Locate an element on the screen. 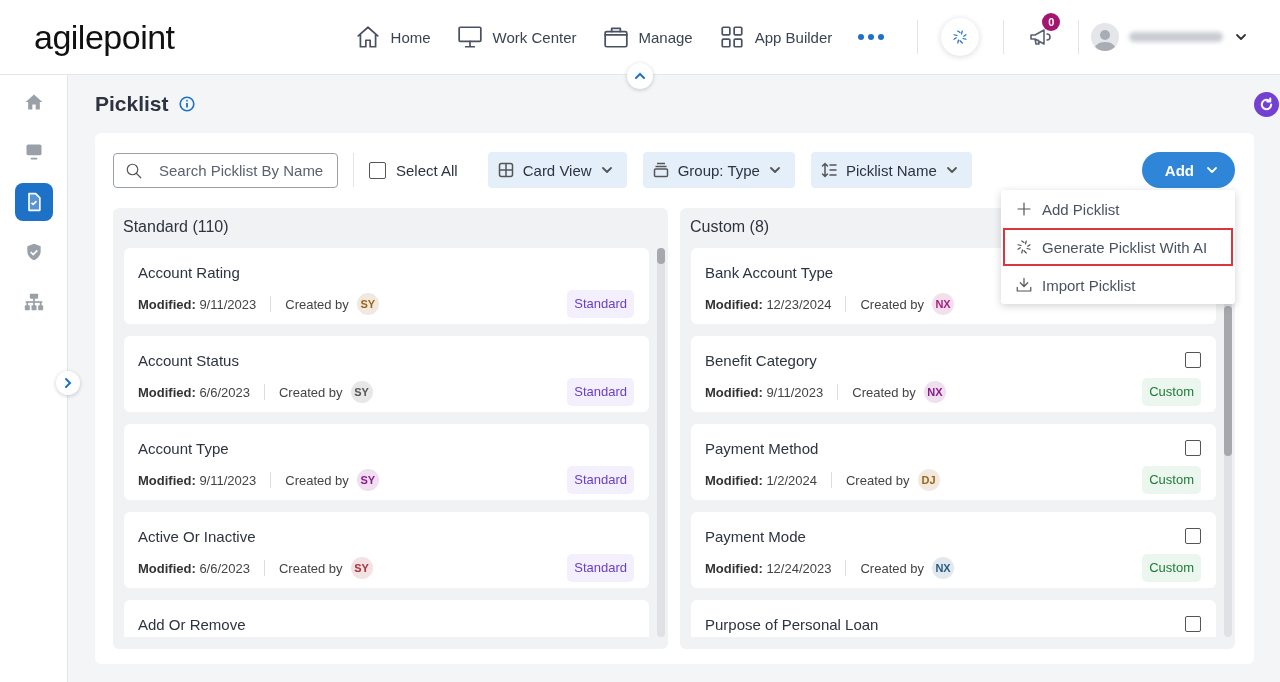  notification-count: 0 is located at coordinates (1051, 22).